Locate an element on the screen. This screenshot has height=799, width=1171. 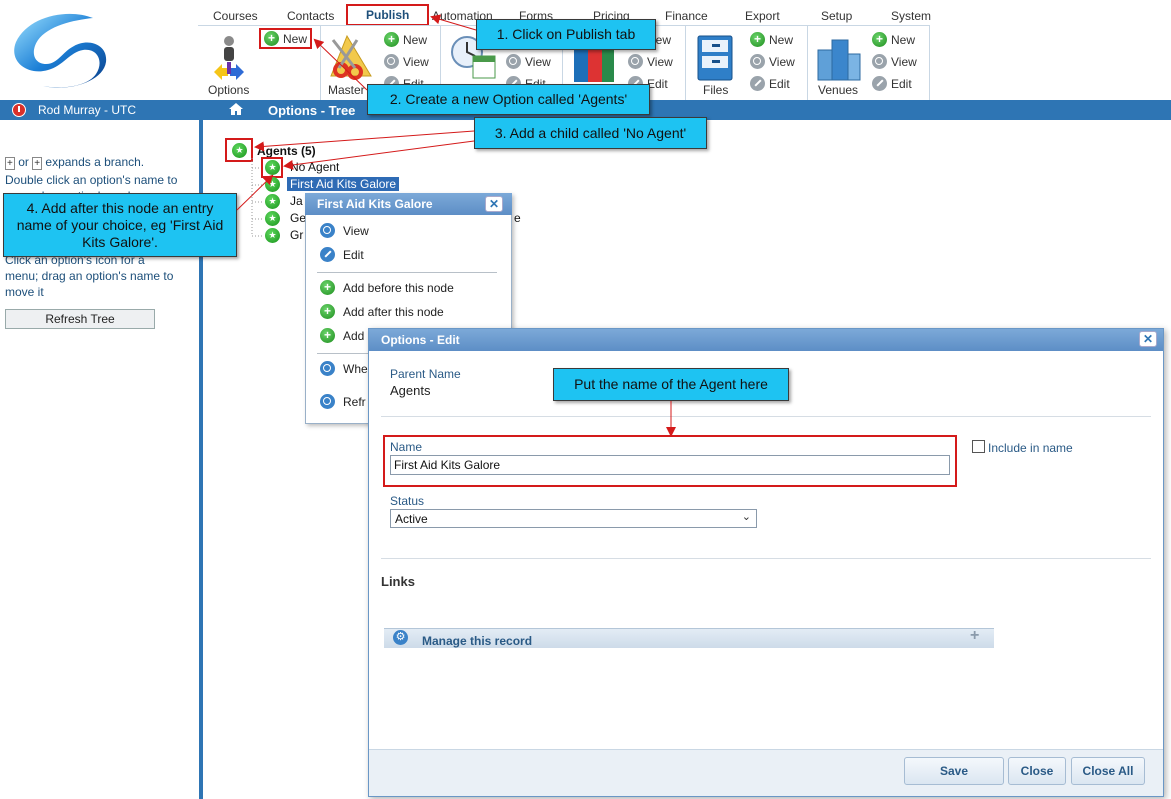
menu-item-label: Add before this node is located at coordinates (398, 287).